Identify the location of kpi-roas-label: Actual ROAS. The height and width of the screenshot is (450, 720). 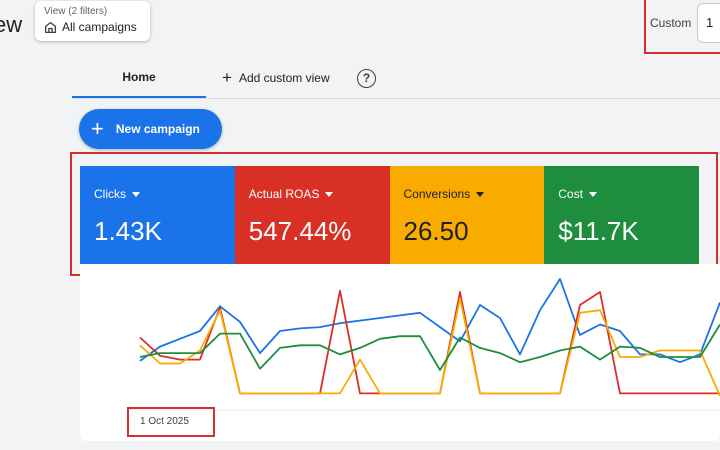
(284, 194).